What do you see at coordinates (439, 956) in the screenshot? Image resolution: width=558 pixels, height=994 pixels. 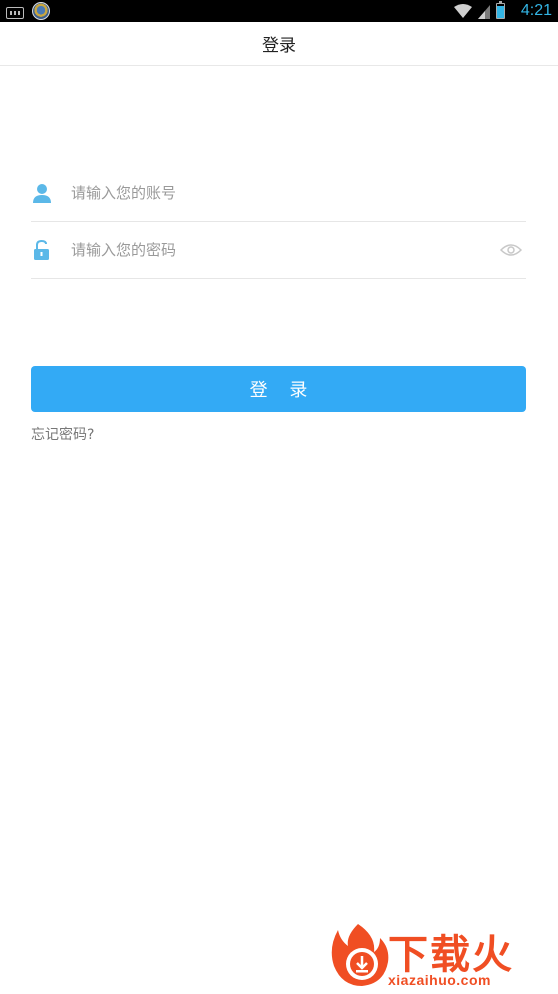 I see `watermark: 下载火 xiazaihuo.com` at bounding box center [439, 956].